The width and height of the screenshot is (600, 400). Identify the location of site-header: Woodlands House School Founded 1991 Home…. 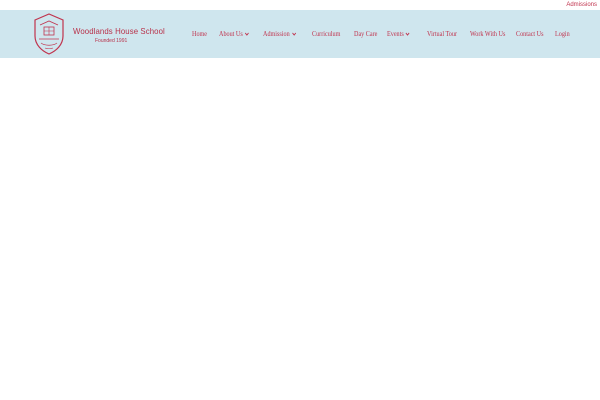
(300, 34).